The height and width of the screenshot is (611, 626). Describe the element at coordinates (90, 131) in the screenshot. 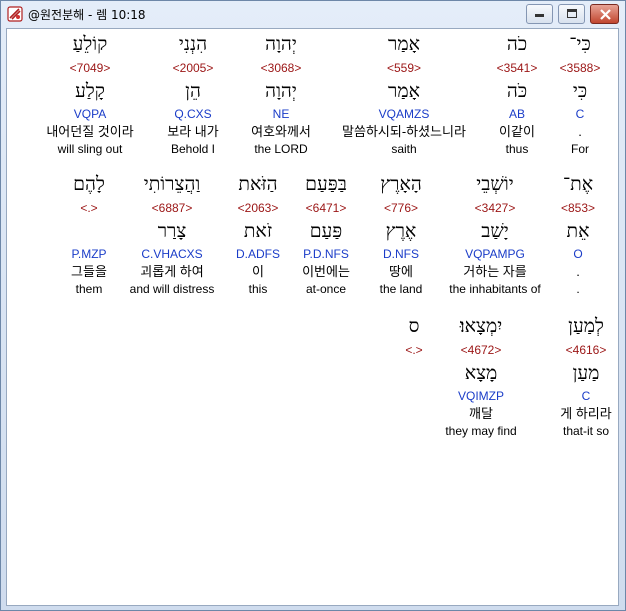

I see `korean-gloss: 내어던질 것이라` at that location.